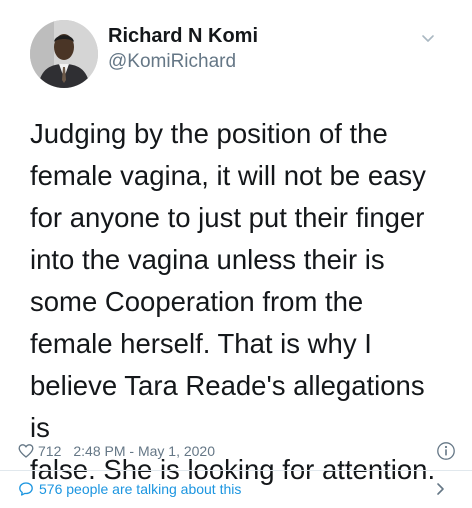  What do you see at coordinates (49, 451) in the screenshot?
I see `like-count: 712` at bounding box center [49, 451].